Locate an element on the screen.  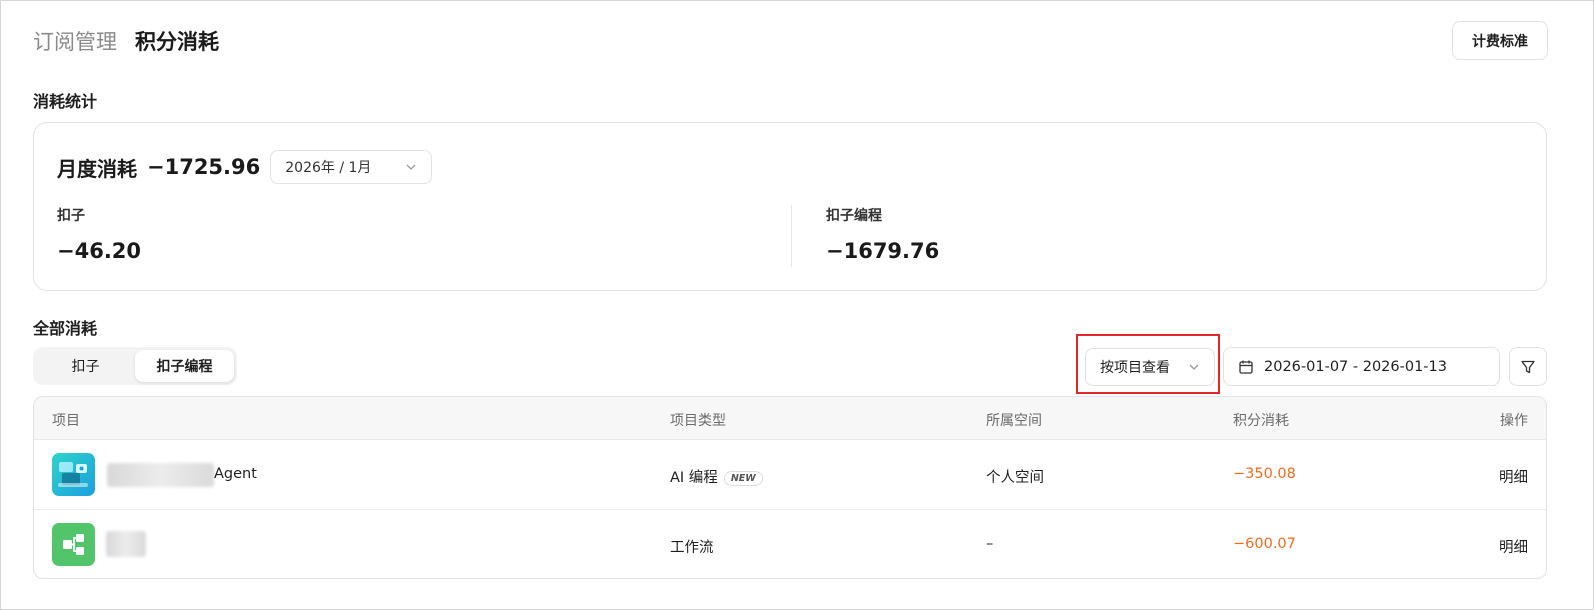
month-select: 2026年 / 1月 is located at coordinates (351, 167).